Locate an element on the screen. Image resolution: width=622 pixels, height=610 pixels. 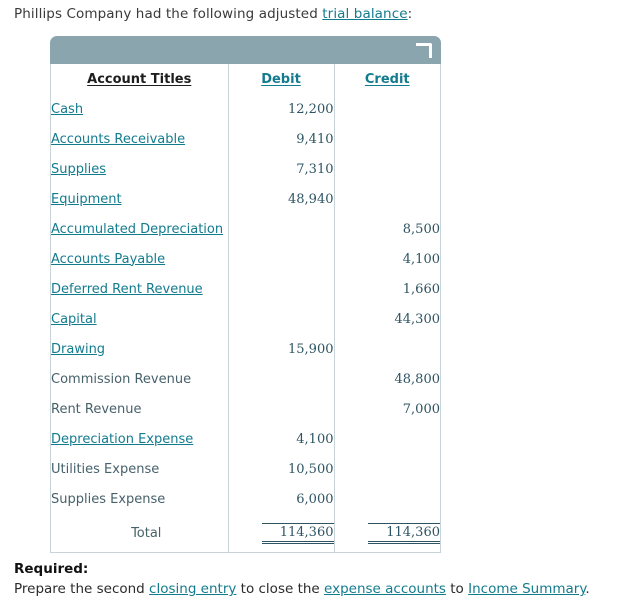
table-row: Commission Revenue 48,800 is located at coordinates (245, 379).